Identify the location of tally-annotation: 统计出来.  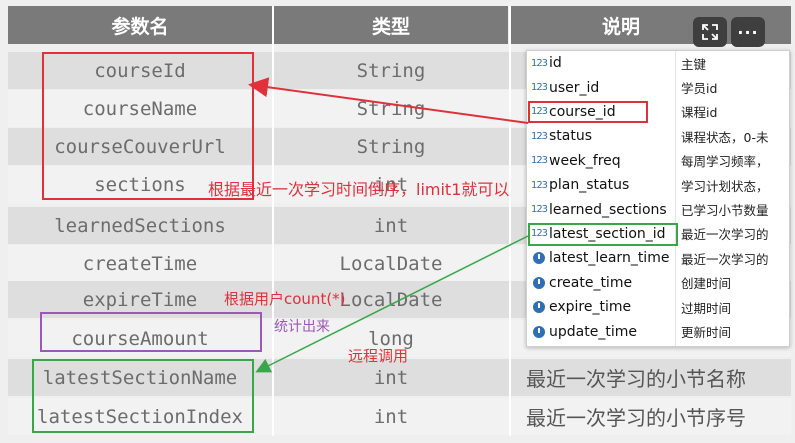
(302, 327).